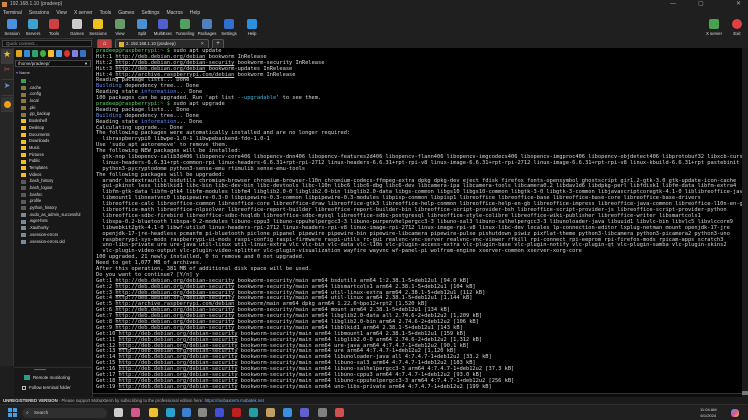  I want to click on menu-settings: Settings, so click(150, 13).